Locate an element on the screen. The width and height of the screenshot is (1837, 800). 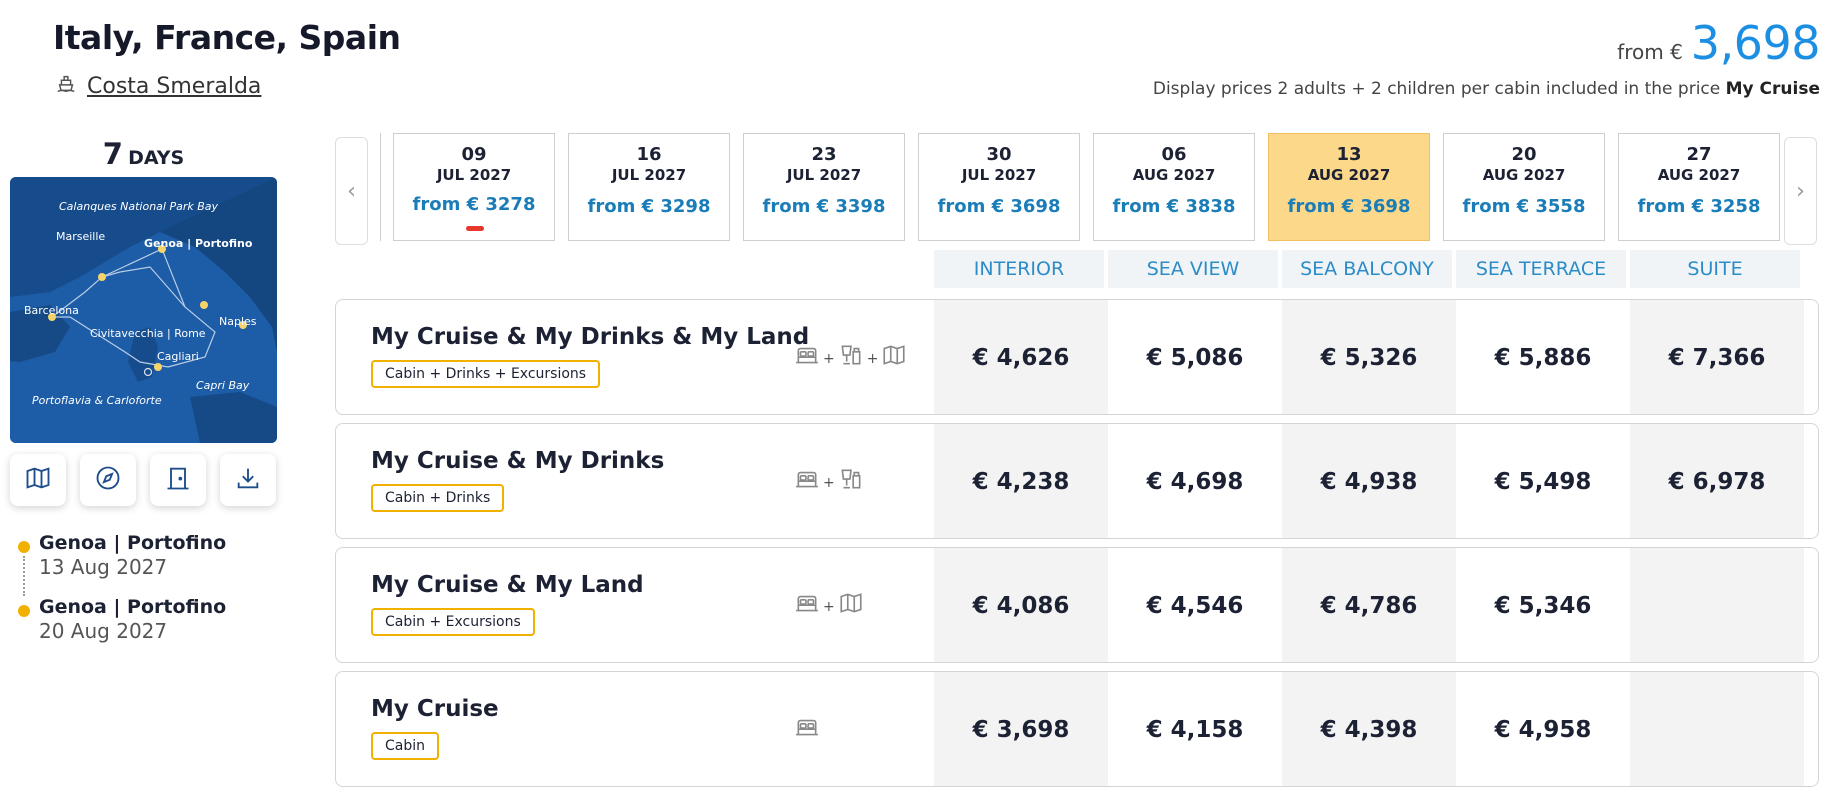
package-icons: + is located at coordinates (829, 481).